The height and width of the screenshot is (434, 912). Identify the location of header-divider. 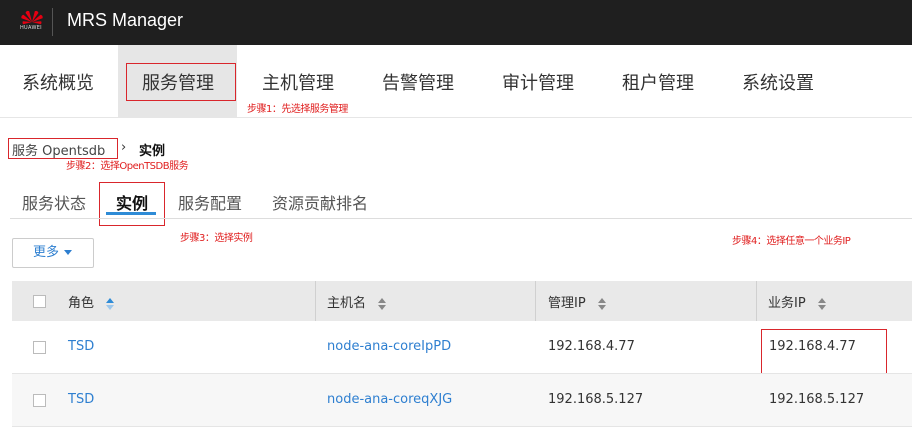
(52, 22).